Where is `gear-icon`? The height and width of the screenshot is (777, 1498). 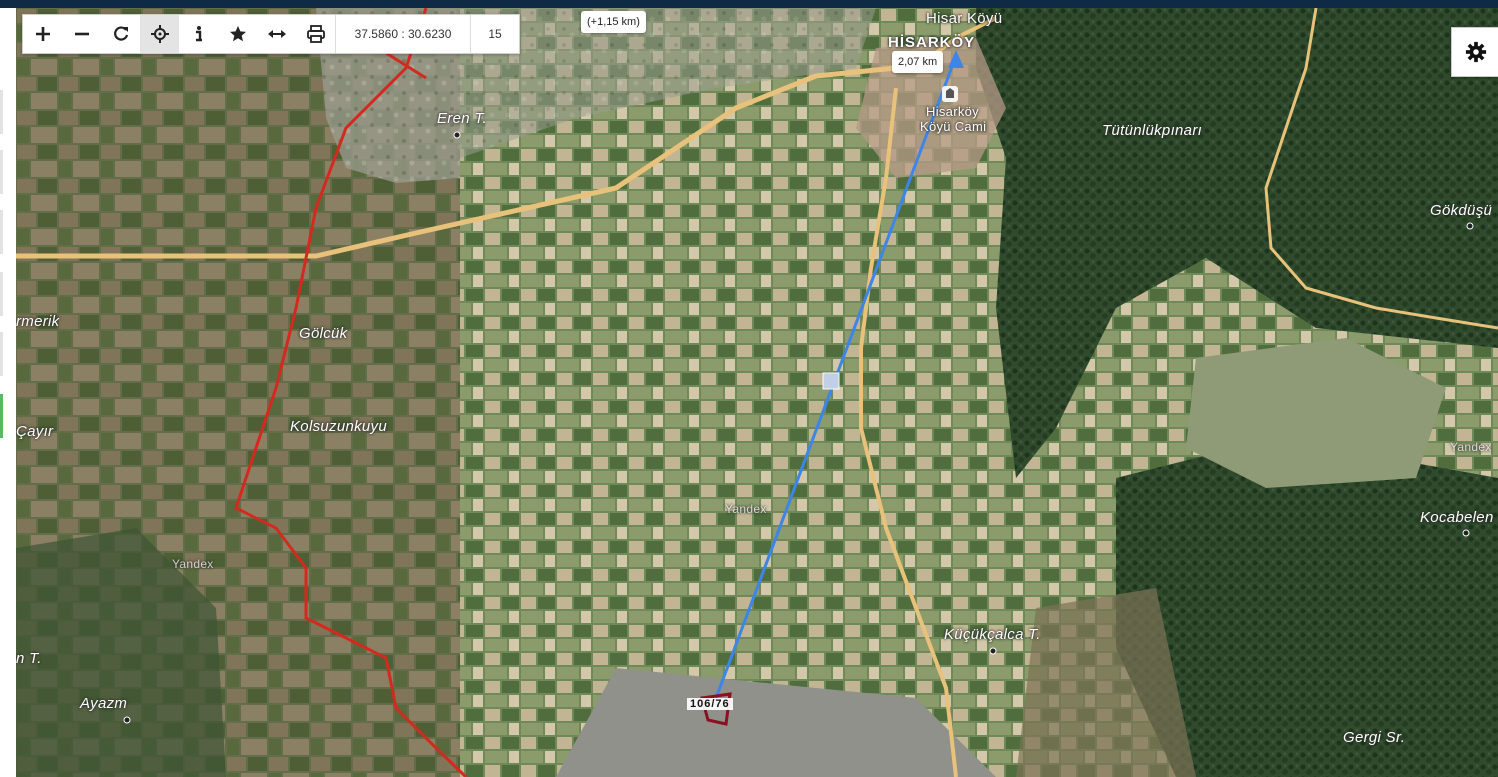
gear-icon is located at coordinates (1475, 52).